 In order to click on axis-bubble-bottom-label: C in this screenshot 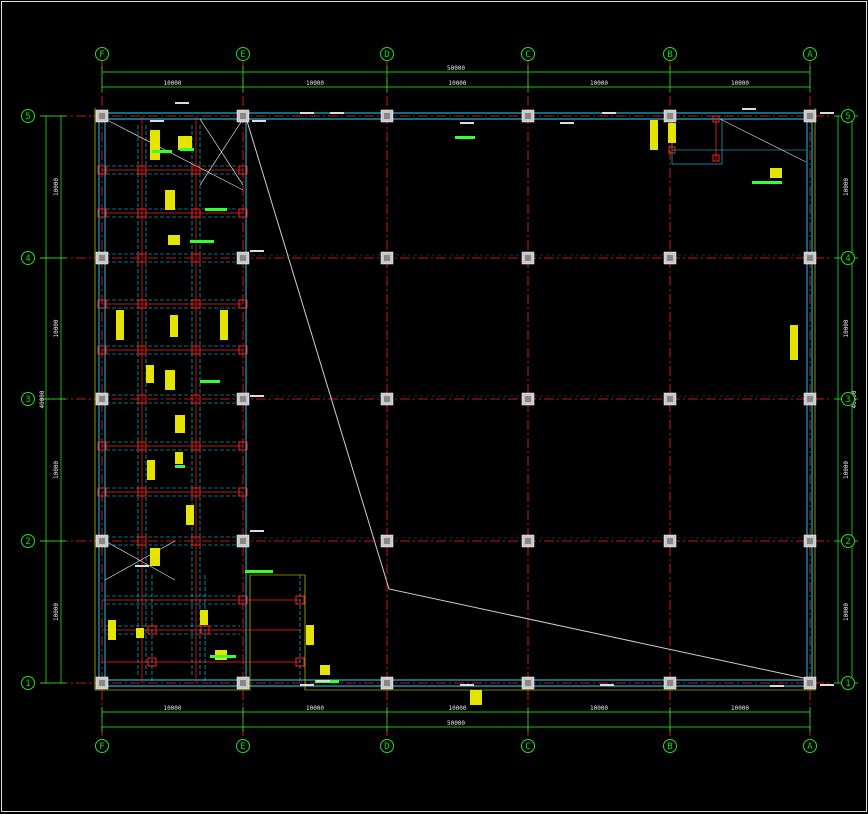, I will do `click(527, 747)`.